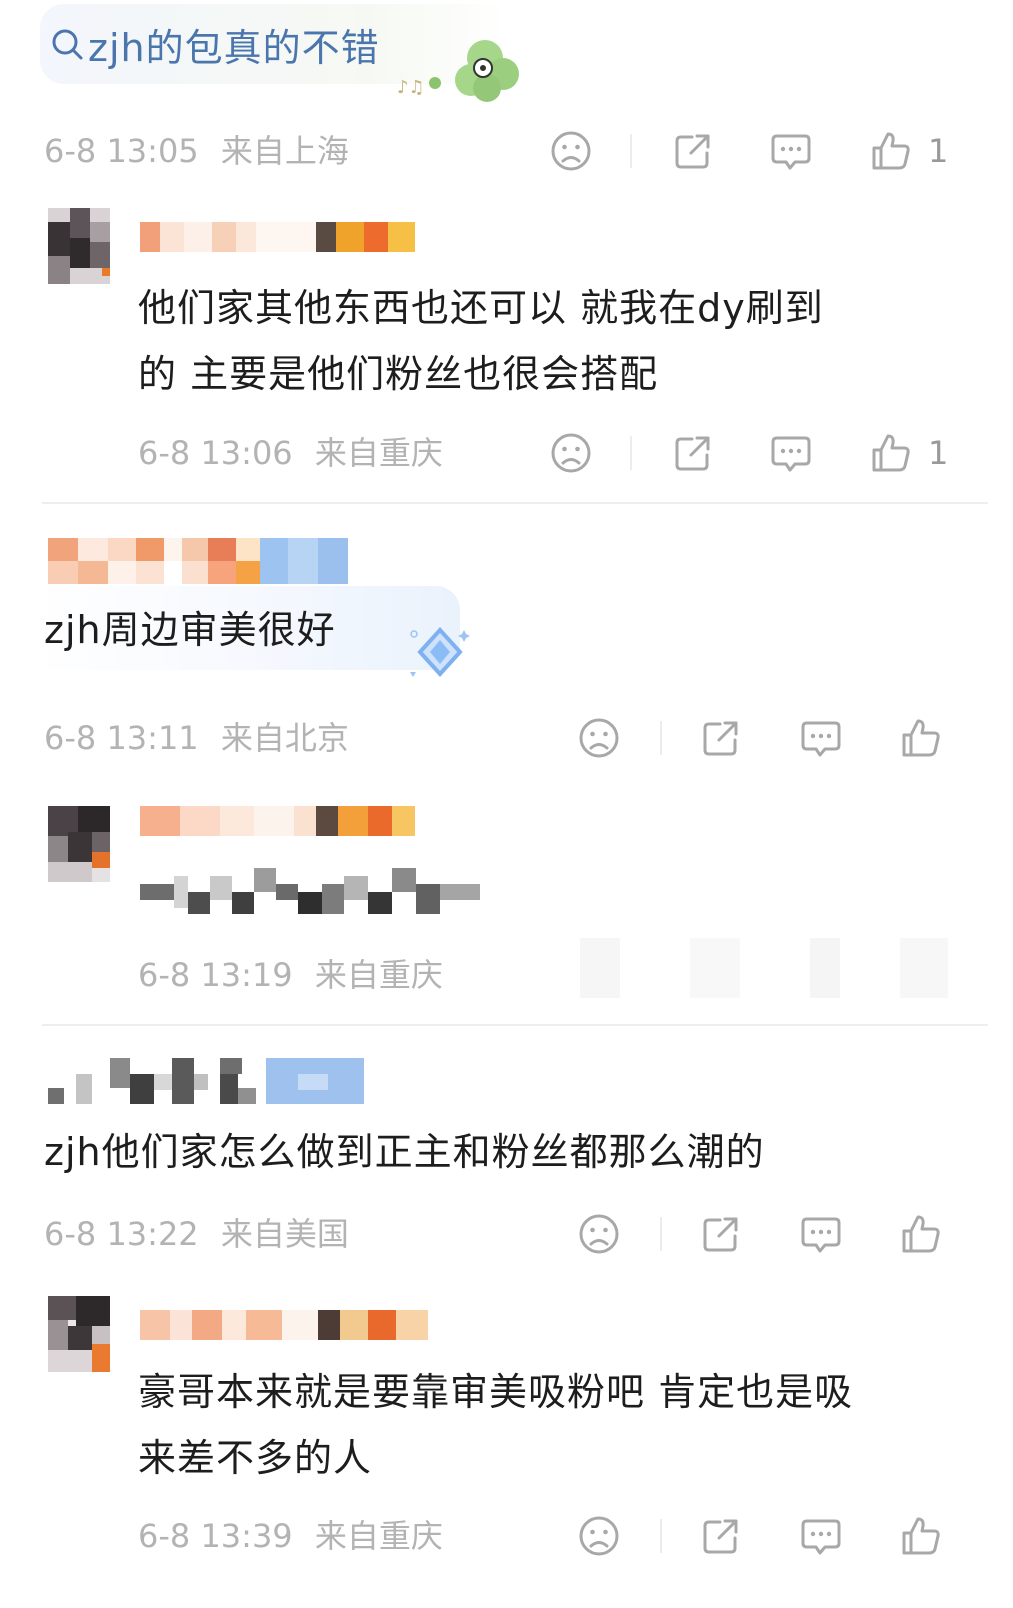  I want to click on clover-sticker: ♪♫, so click(450, 68).